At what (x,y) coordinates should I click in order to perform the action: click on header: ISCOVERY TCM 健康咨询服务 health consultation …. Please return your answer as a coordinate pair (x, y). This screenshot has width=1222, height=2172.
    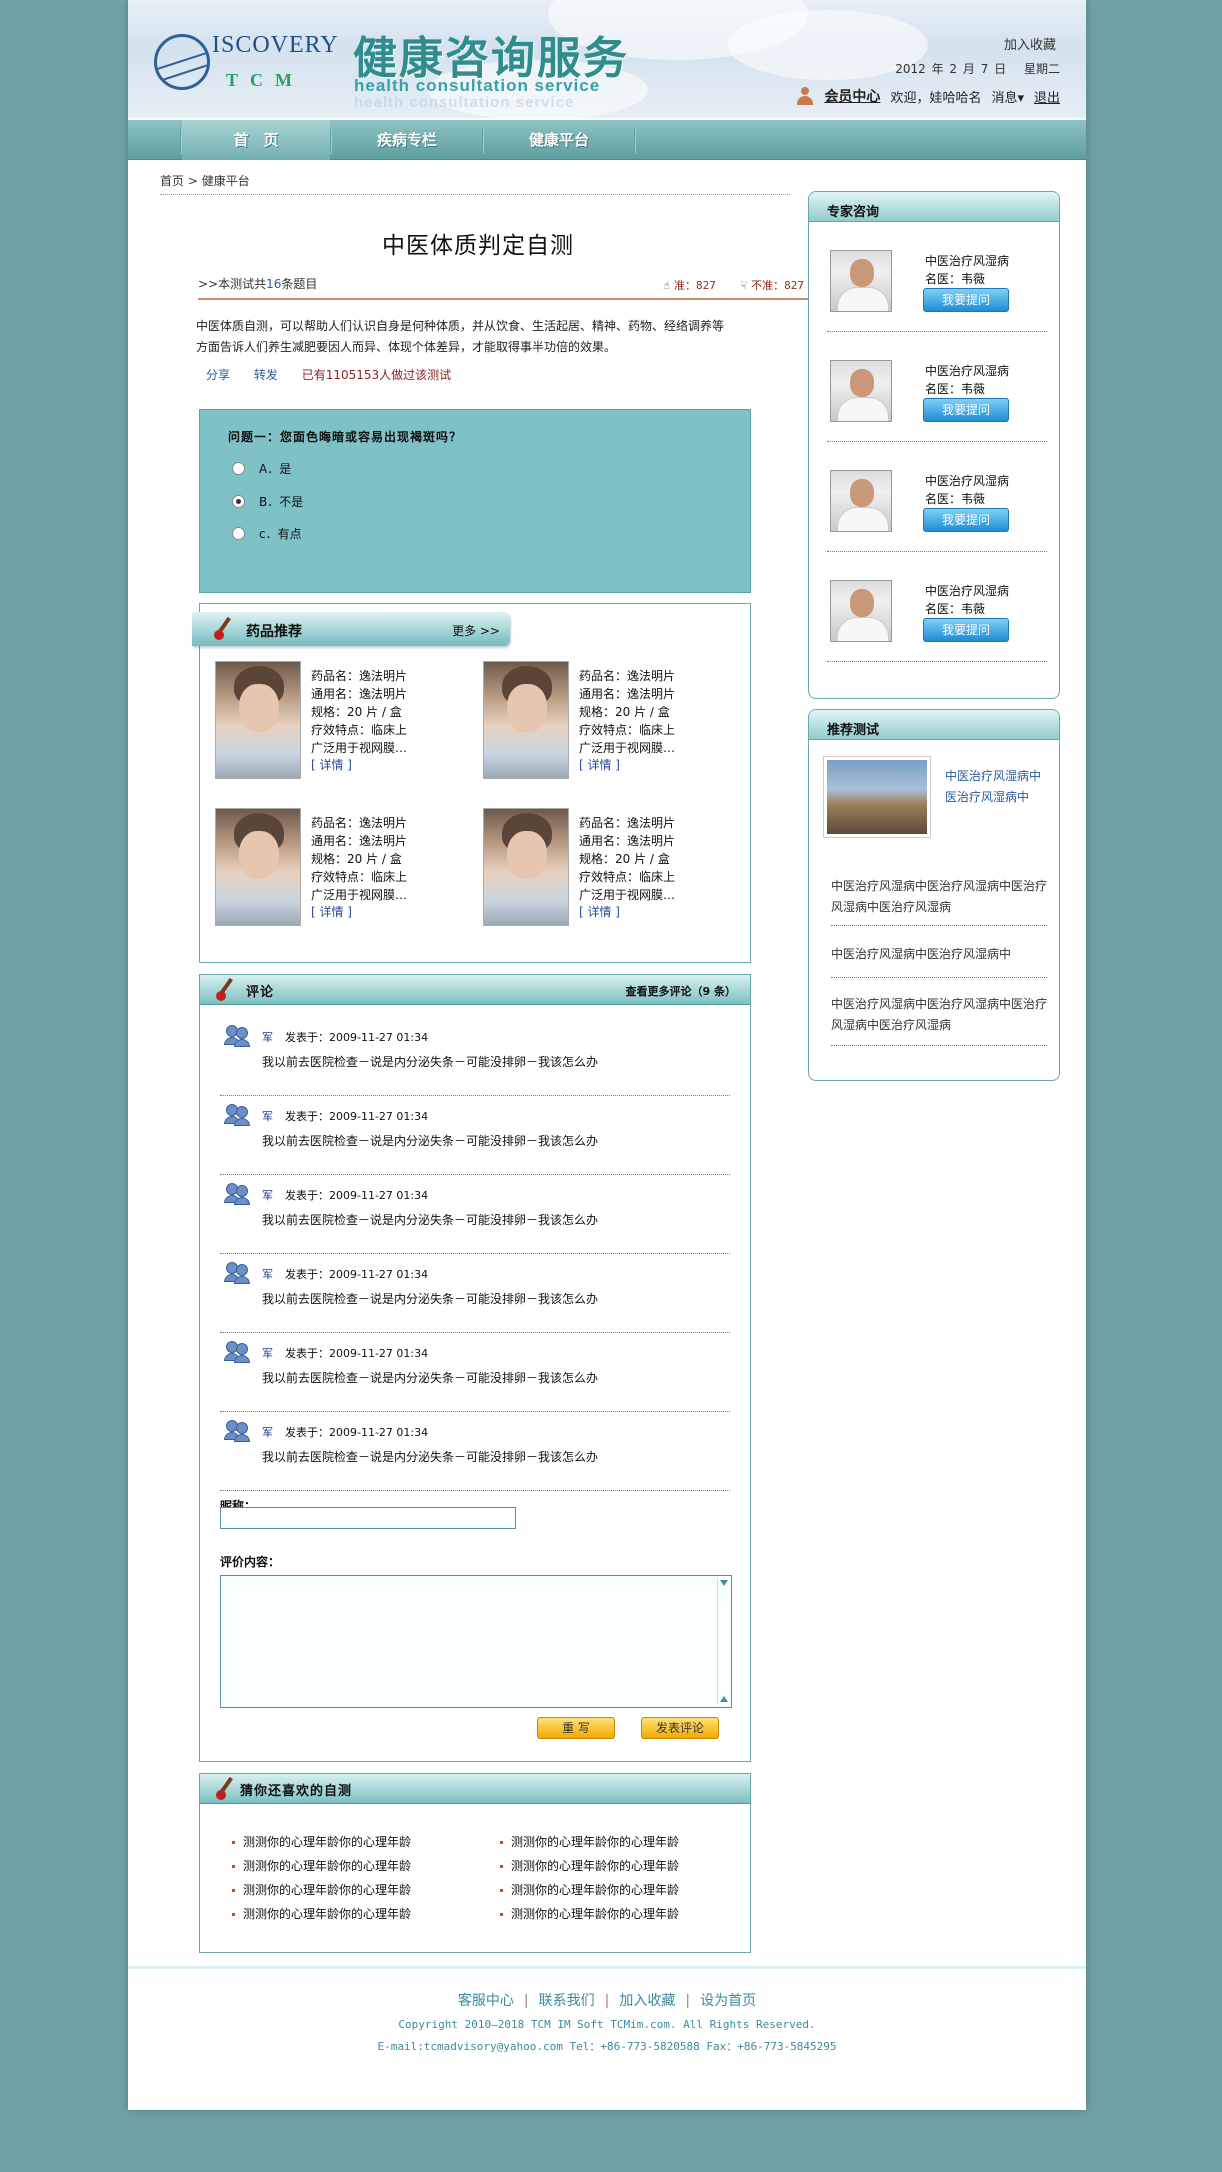
    Looking at the image, I should click on (607, 59).